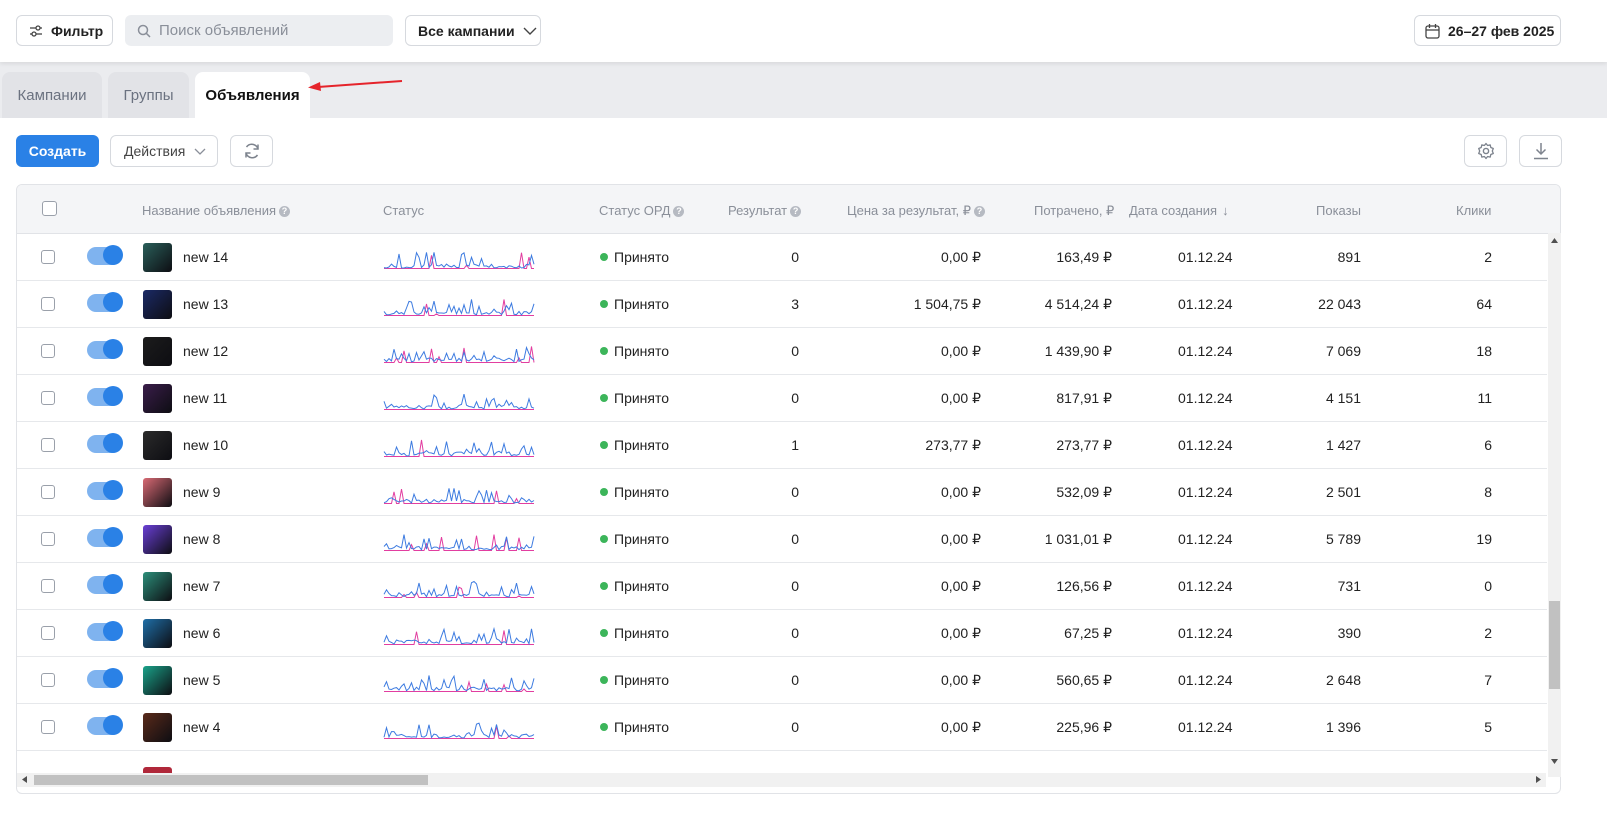 The image size is (1607, 814). I want to click on tab-groups: Группы, so click(148, 95).